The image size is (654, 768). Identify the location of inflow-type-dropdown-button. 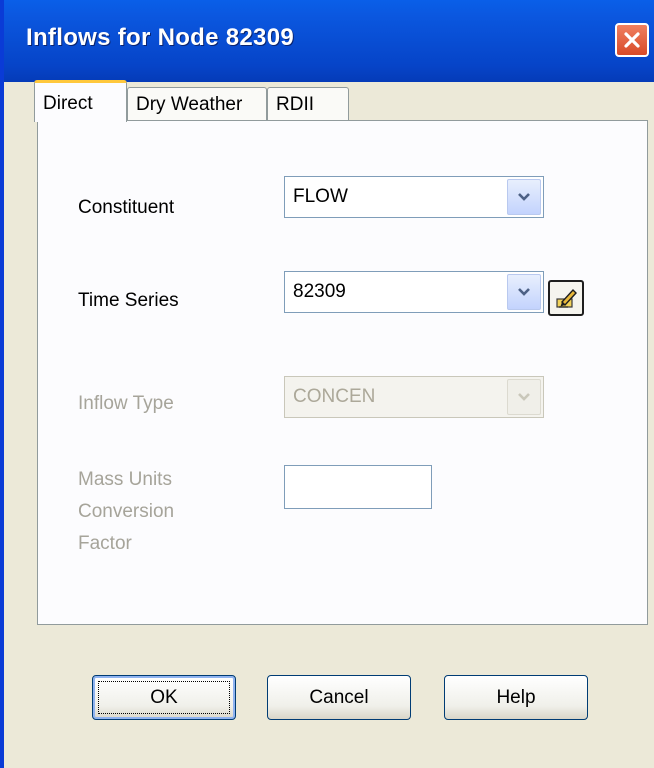
(524, 397).